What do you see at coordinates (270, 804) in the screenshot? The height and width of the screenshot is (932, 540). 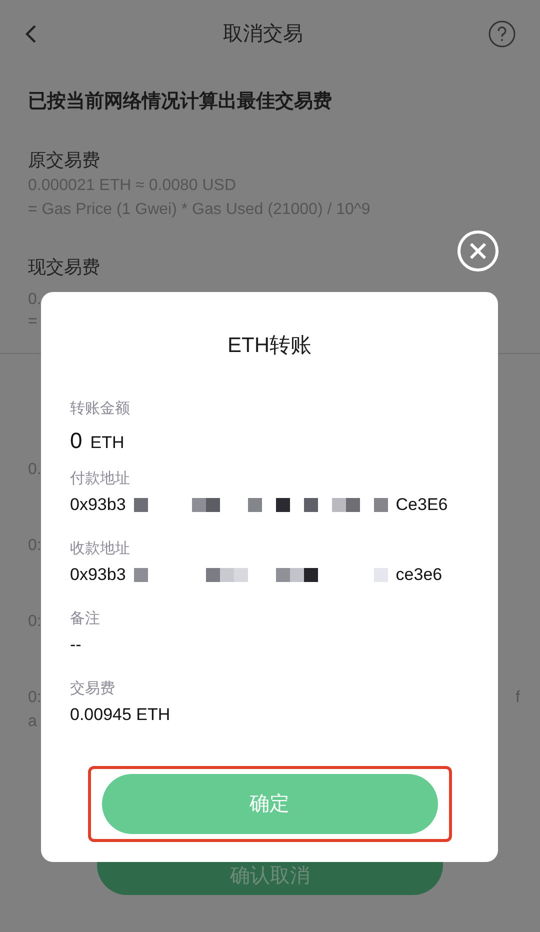 I see `confirm-button: 确定` at bounding box center [270, 804].